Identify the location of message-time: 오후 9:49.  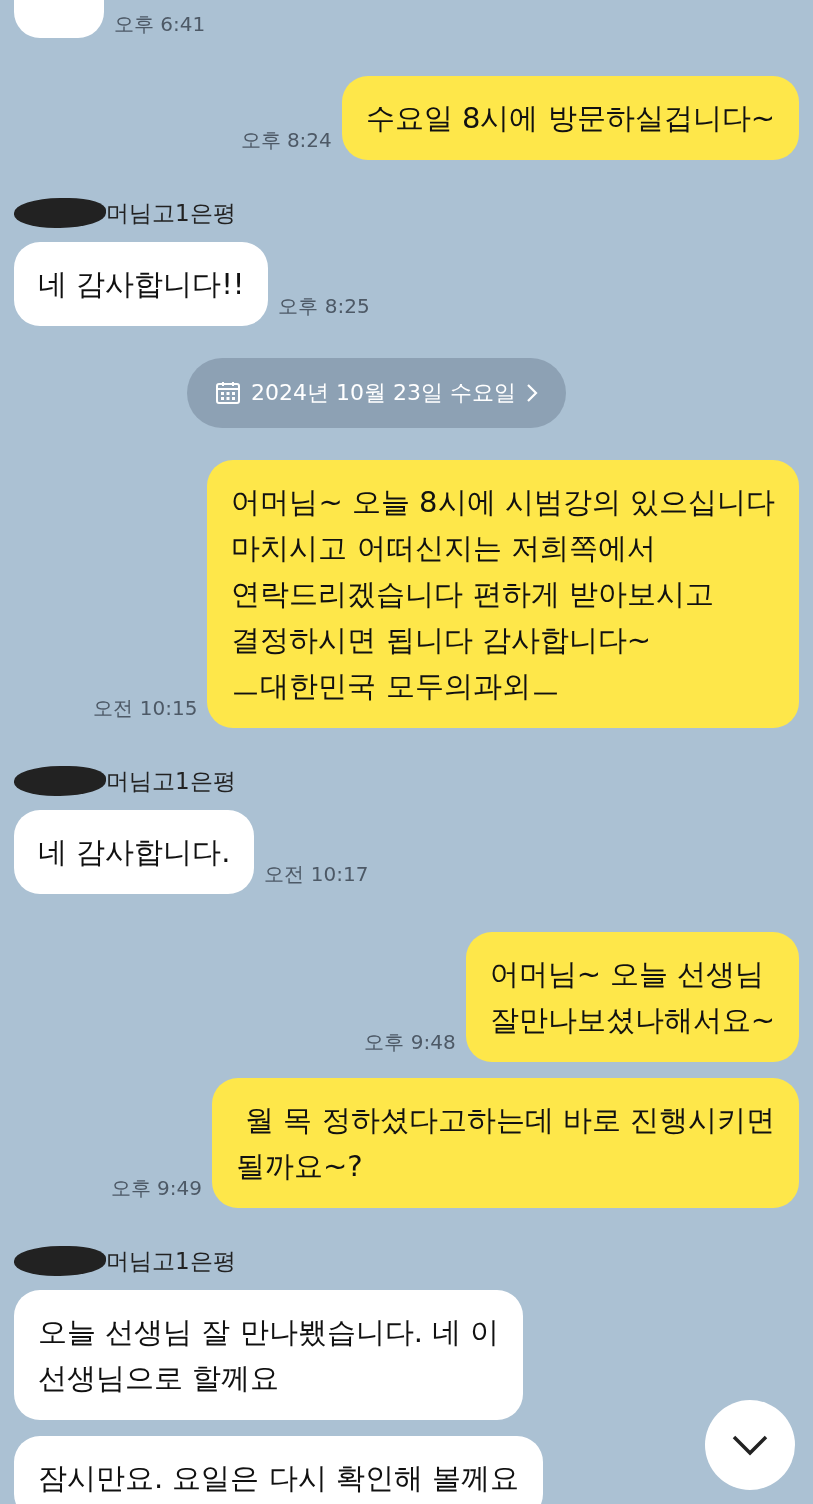
(156, 1188).